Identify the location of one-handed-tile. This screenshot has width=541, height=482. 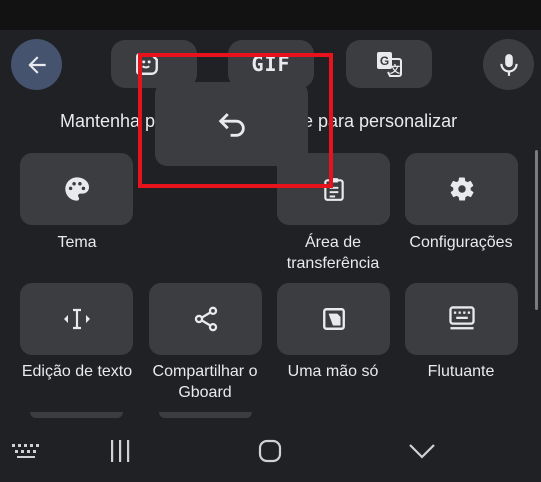
(333, 319).